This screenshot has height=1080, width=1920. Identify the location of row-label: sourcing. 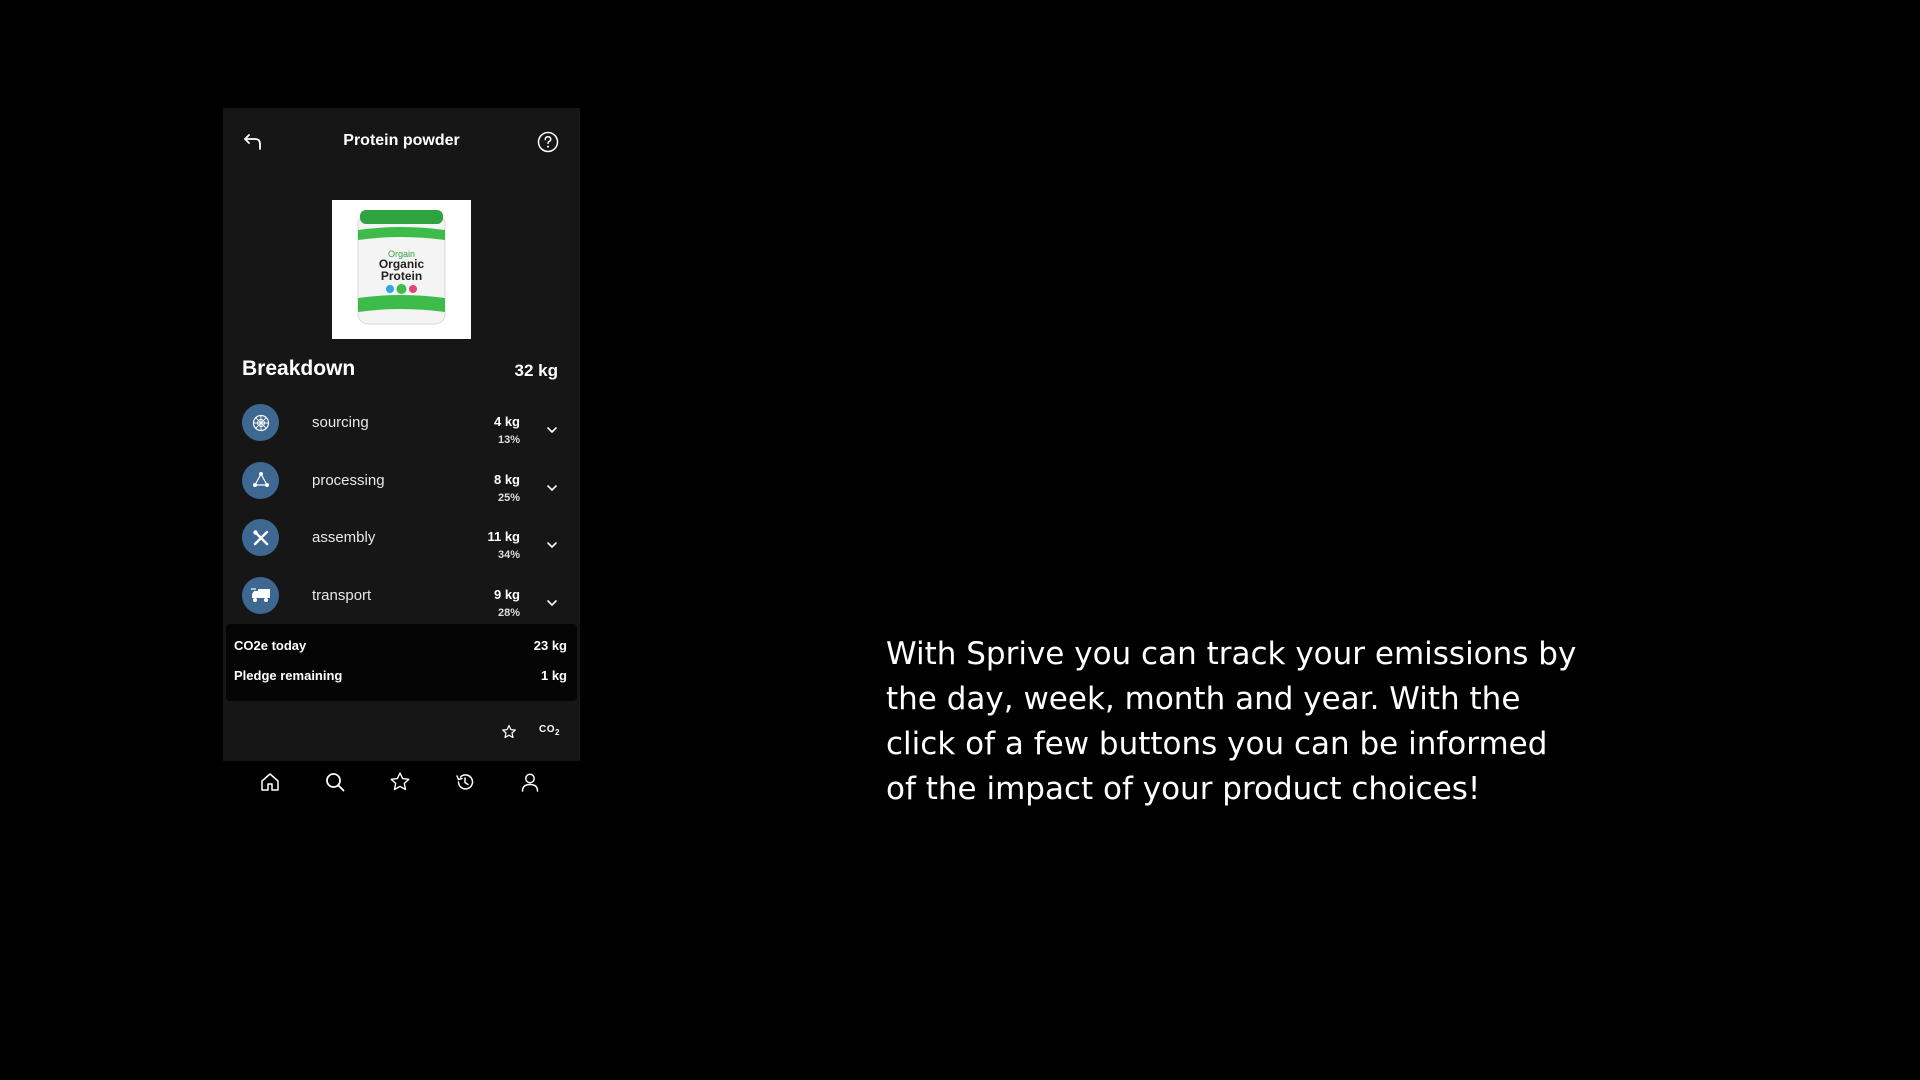
(340, 422).